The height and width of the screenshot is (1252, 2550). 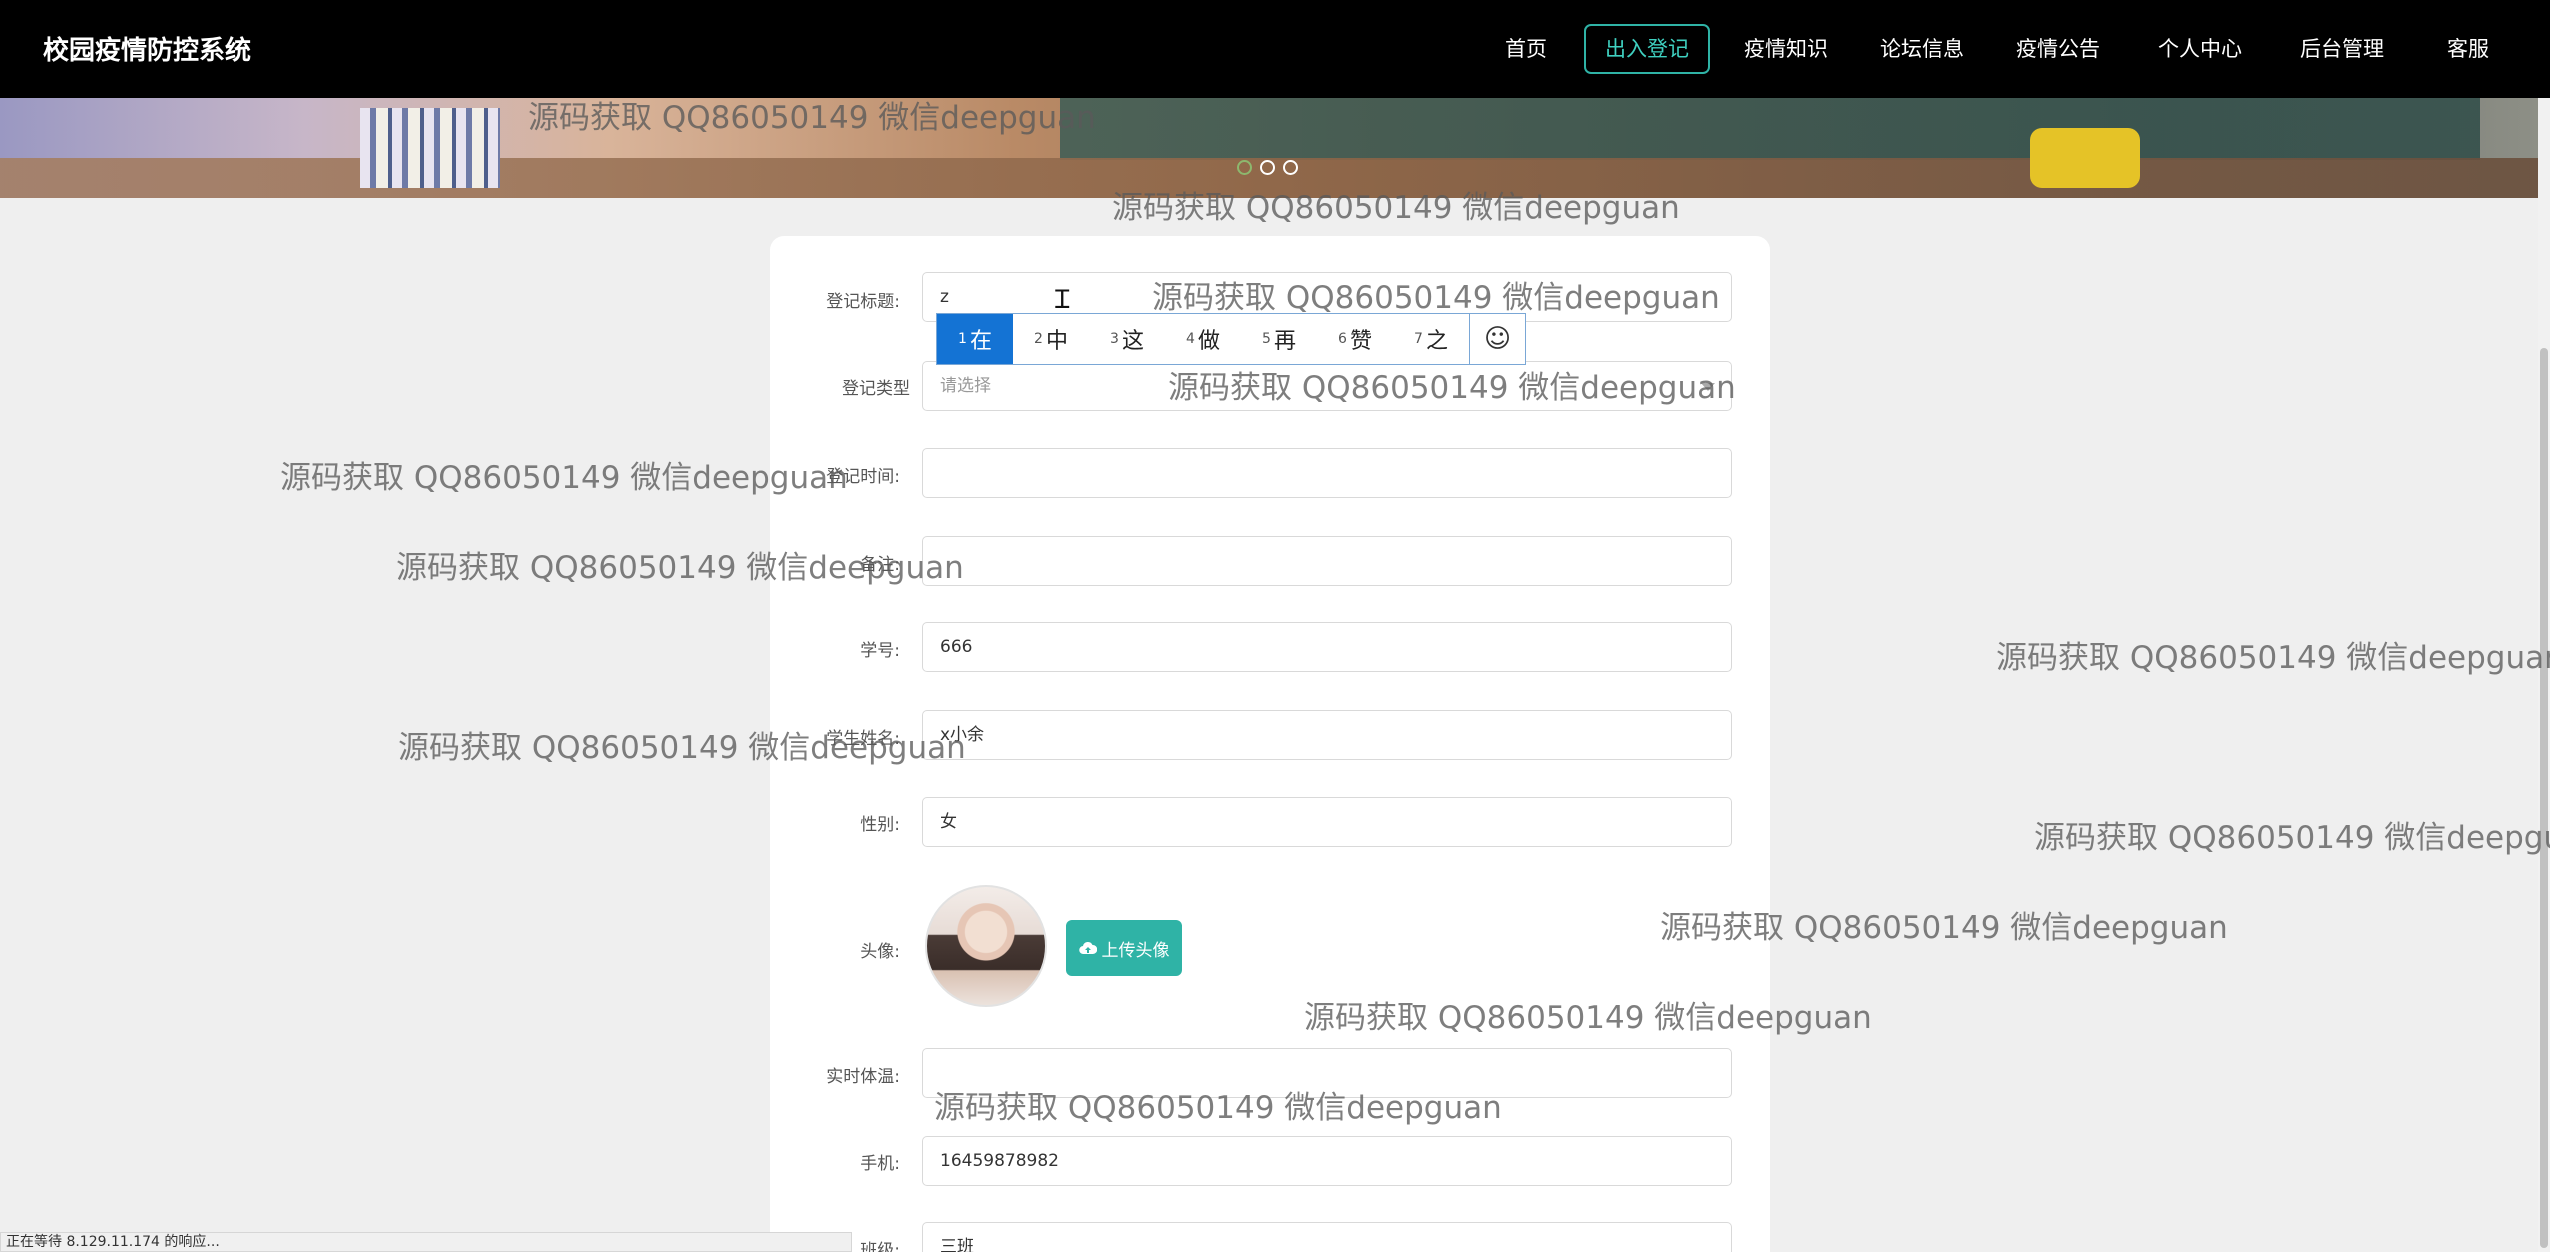 I want to click on remark-label: 备注:, so click(x=880, y=565).